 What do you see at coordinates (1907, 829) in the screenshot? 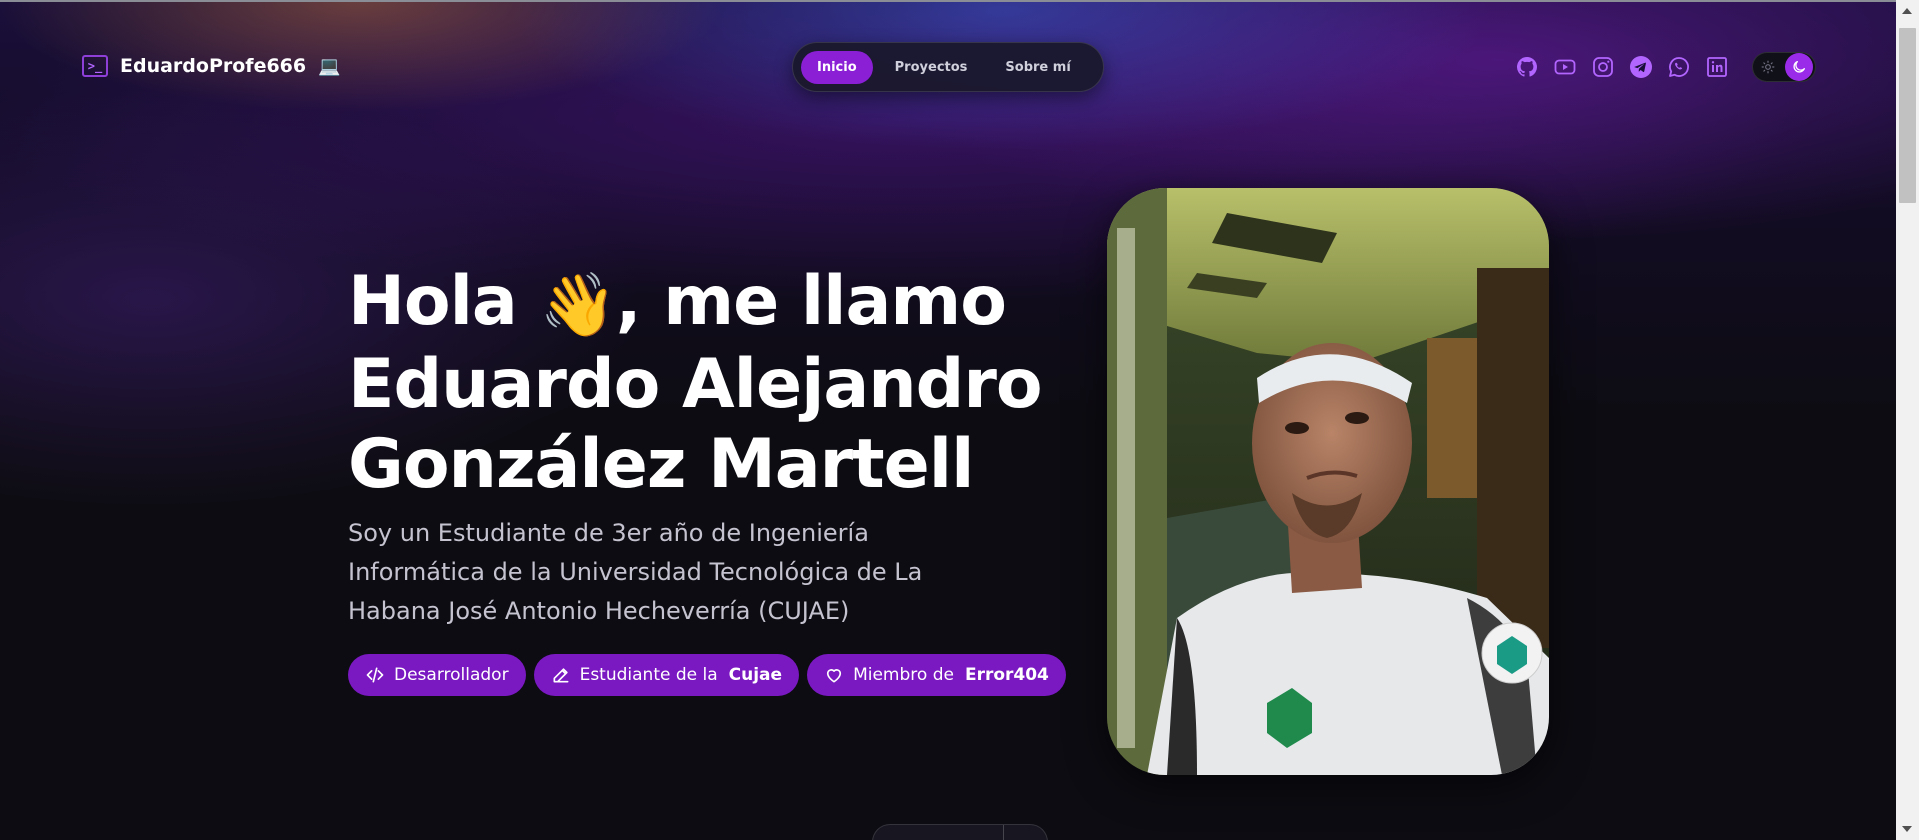
I see `scroll-down-arrow` at bounding box center [1907, 829].